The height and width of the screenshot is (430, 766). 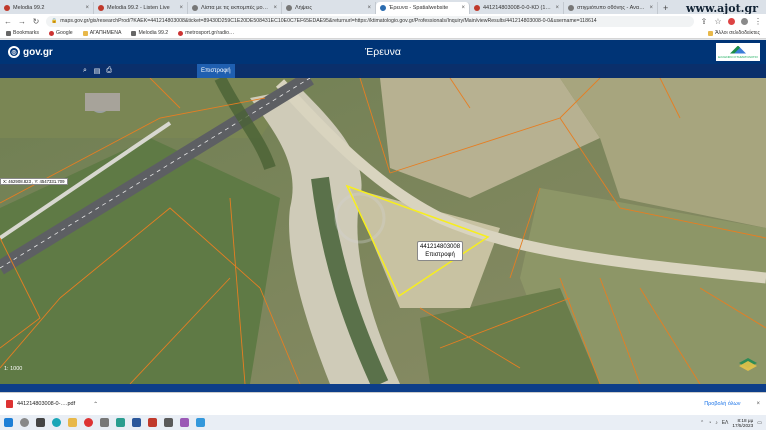 What do you see at coordinates (72, 422) in the screenshot?
I see `file-explorer-icon` at bounding box center [72, 422].